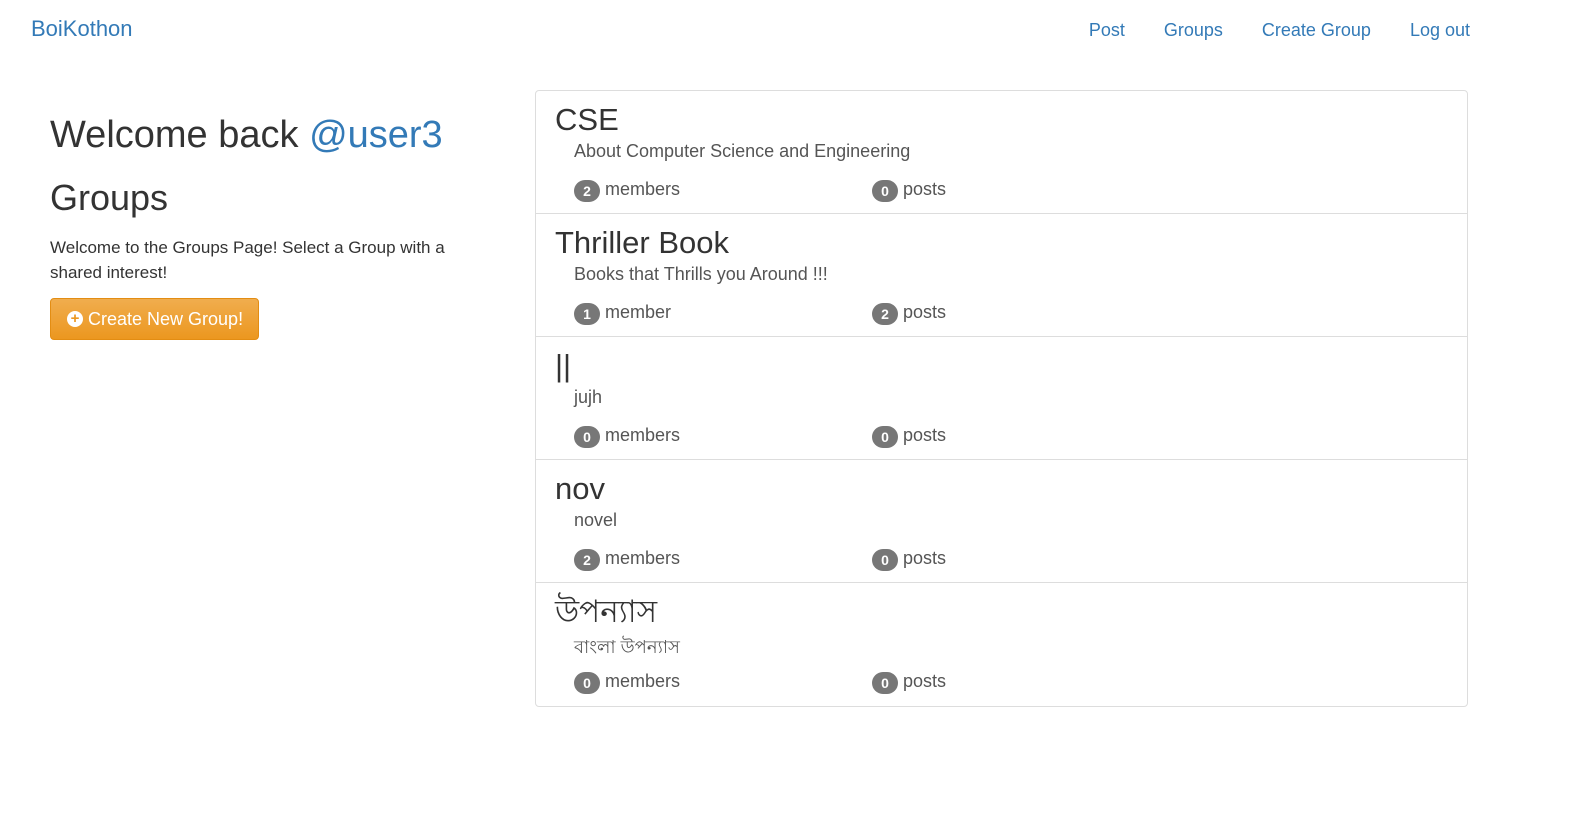 The image size is (1574, 838). Describe the element at coordinates (638, 312) in the screenshot. I see `members-label: member` at that location.